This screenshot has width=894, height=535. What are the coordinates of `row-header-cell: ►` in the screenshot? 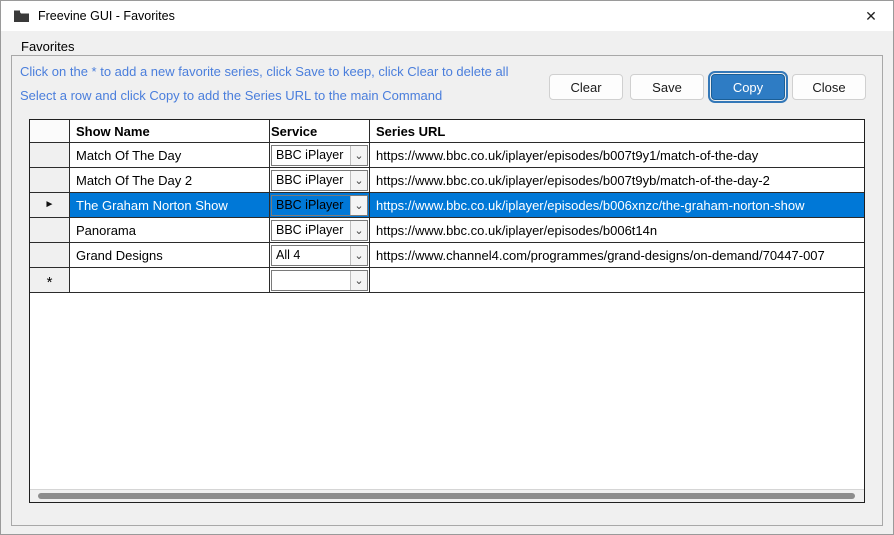 It's located at (50, 205).